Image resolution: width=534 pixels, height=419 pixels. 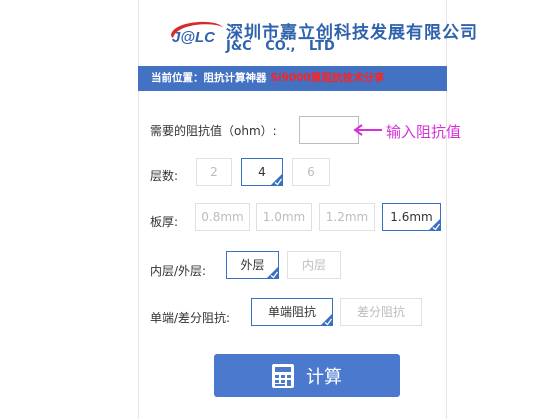 I want to click on layers-option-2: 2, so click(x=214, y=172).